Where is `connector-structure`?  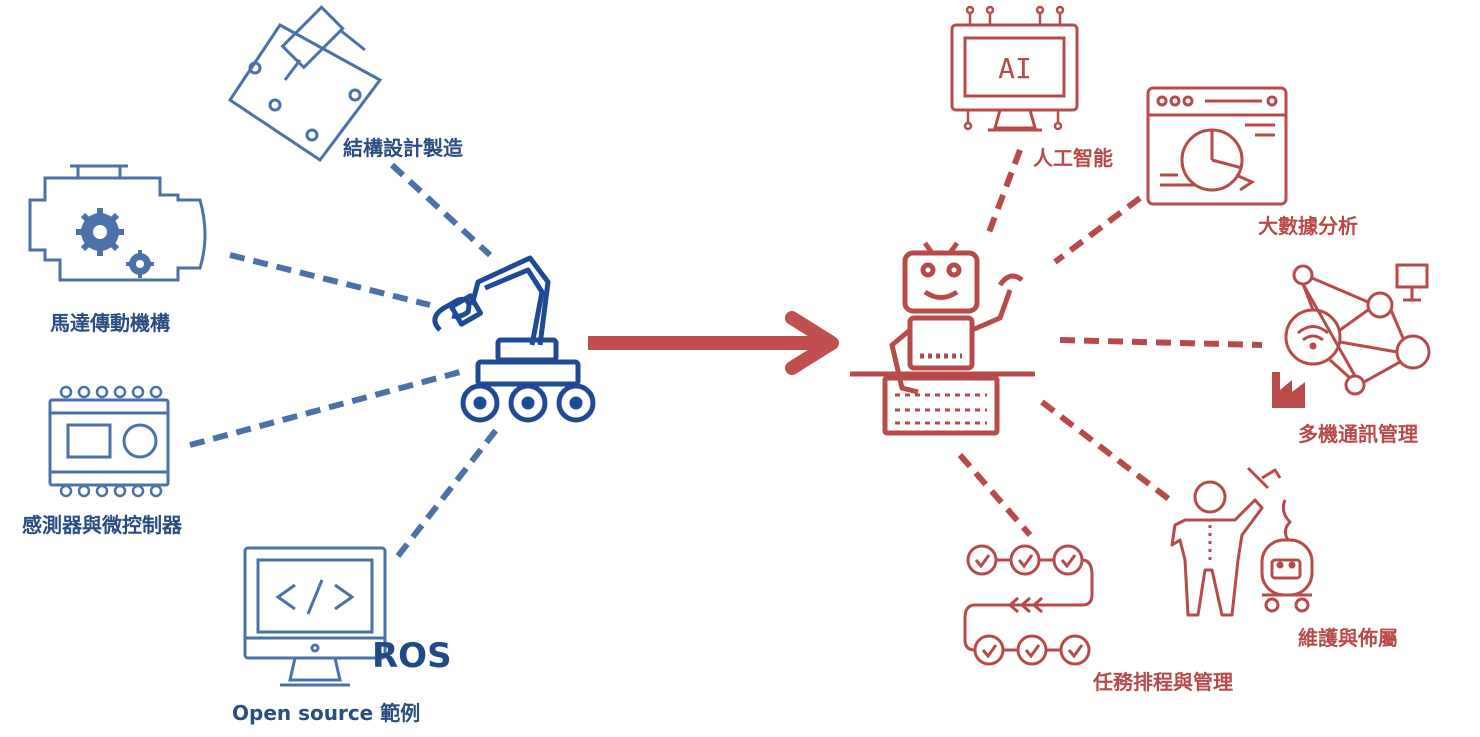
connector-structure is located at coordinates (441, 210).